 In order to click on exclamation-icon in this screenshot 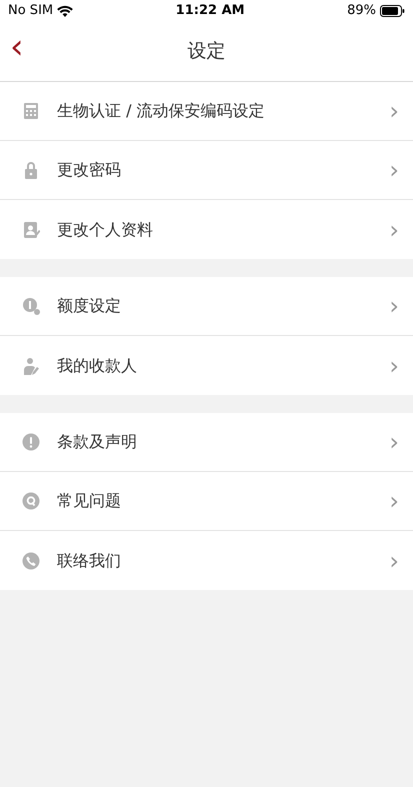, I will do `click(31, 442)`.